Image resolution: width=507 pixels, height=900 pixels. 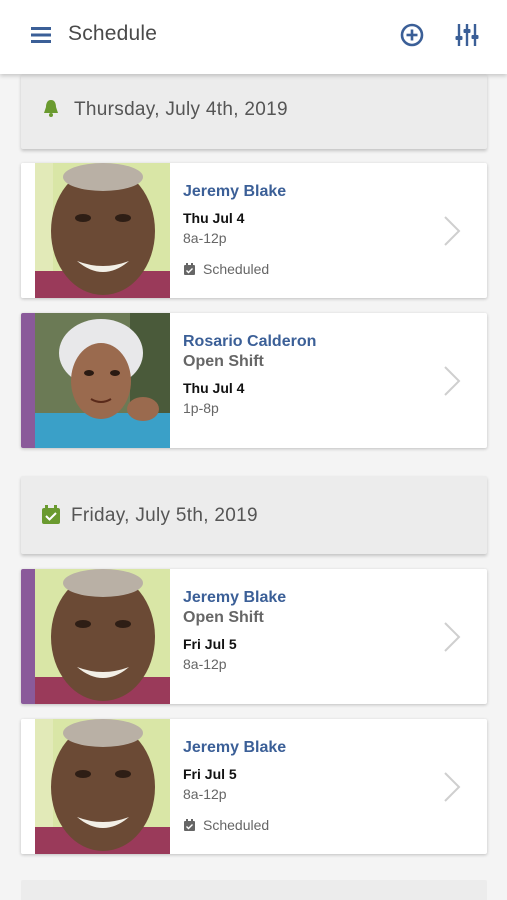 I want to click on filter-sliders-icon, so click(x=467, y=35).